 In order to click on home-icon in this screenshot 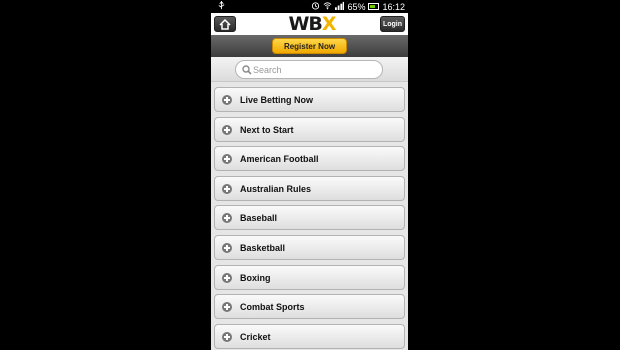, I will do `click(225, 24)`.